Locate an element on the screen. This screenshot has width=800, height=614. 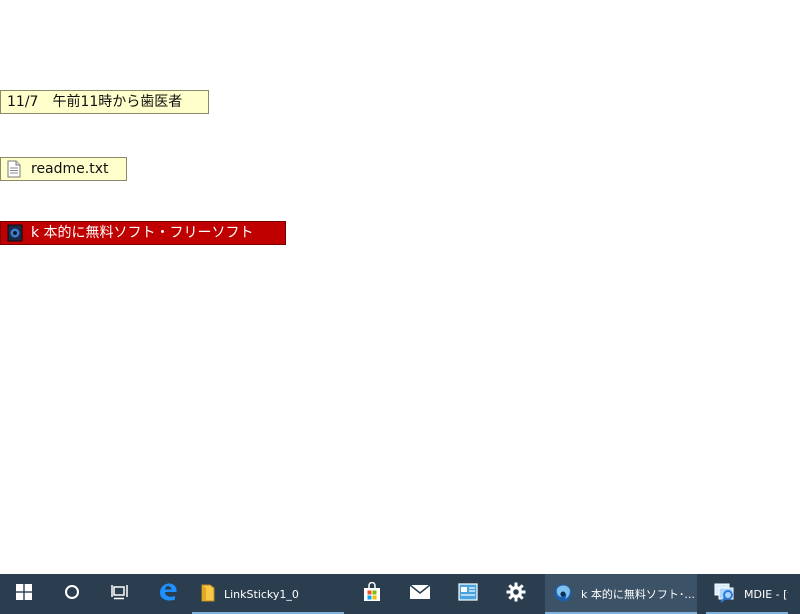
task-view-button is located at coordinates (120, 594).